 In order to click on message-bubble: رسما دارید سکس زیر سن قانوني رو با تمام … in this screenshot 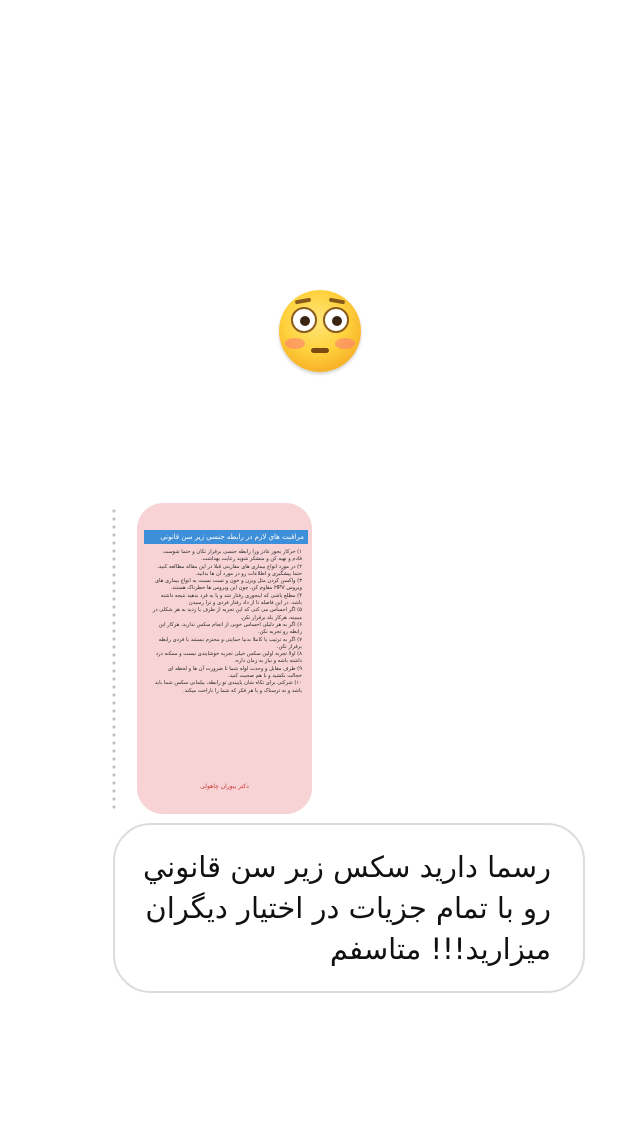, I will do `click(349, 908)`.